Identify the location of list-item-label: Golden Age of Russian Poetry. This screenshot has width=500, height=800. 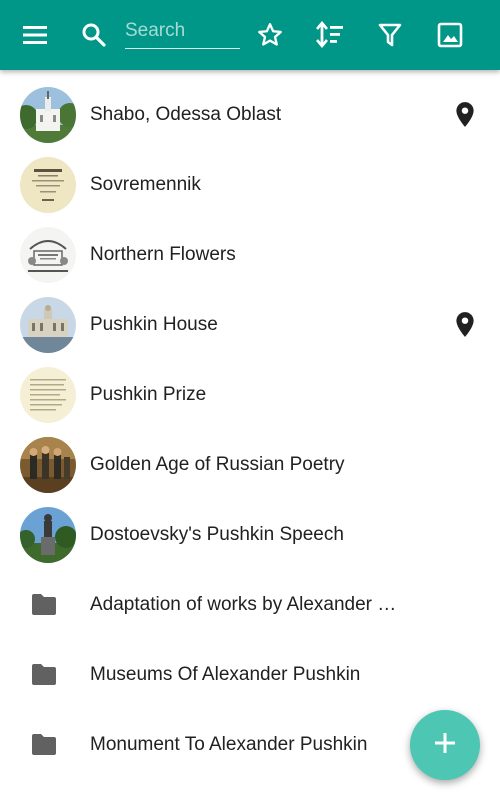
(217, 464).